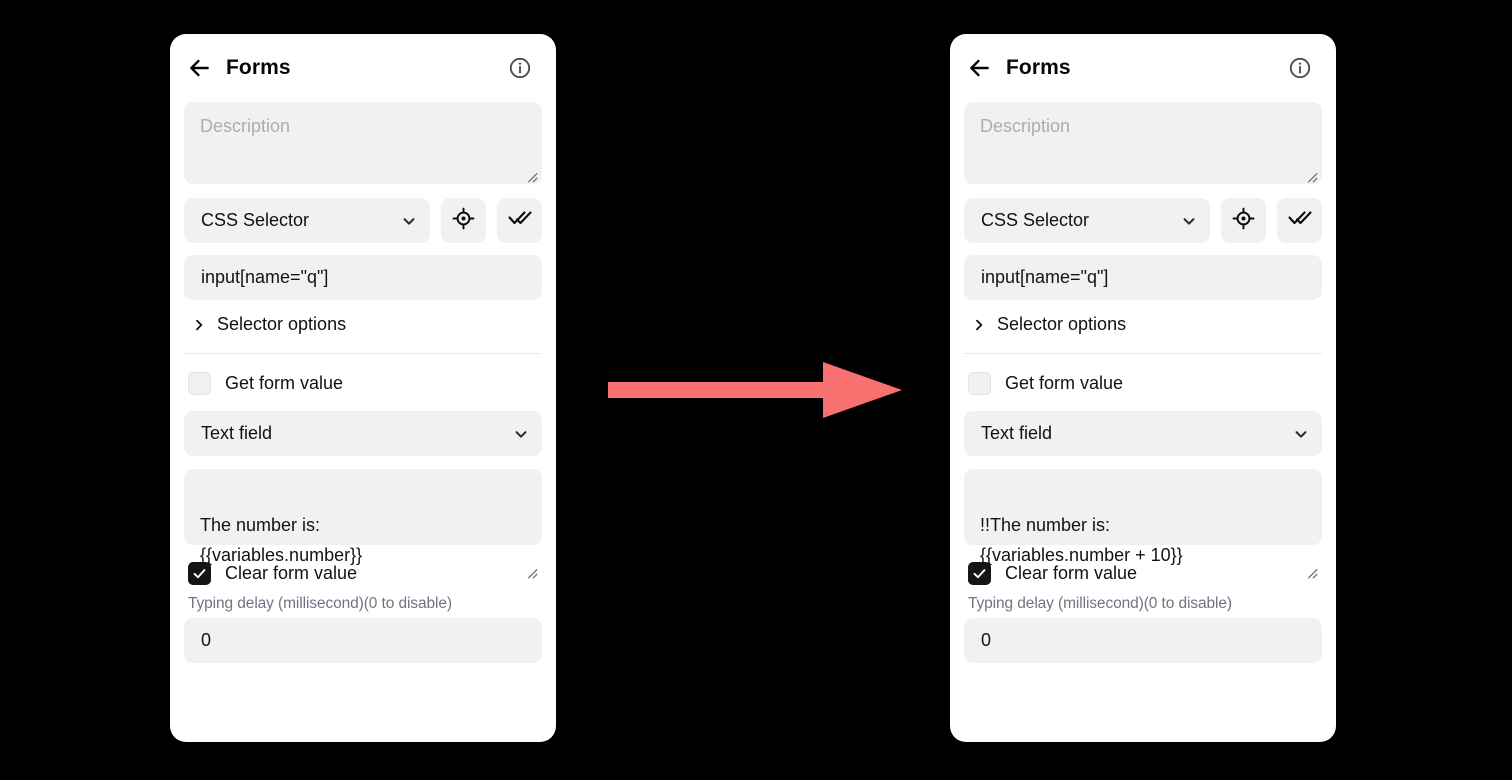 This screenshot has width=1512, height=780. I want to click on value-textarea: The number is: {{variables.number}}, so click(363, 524).